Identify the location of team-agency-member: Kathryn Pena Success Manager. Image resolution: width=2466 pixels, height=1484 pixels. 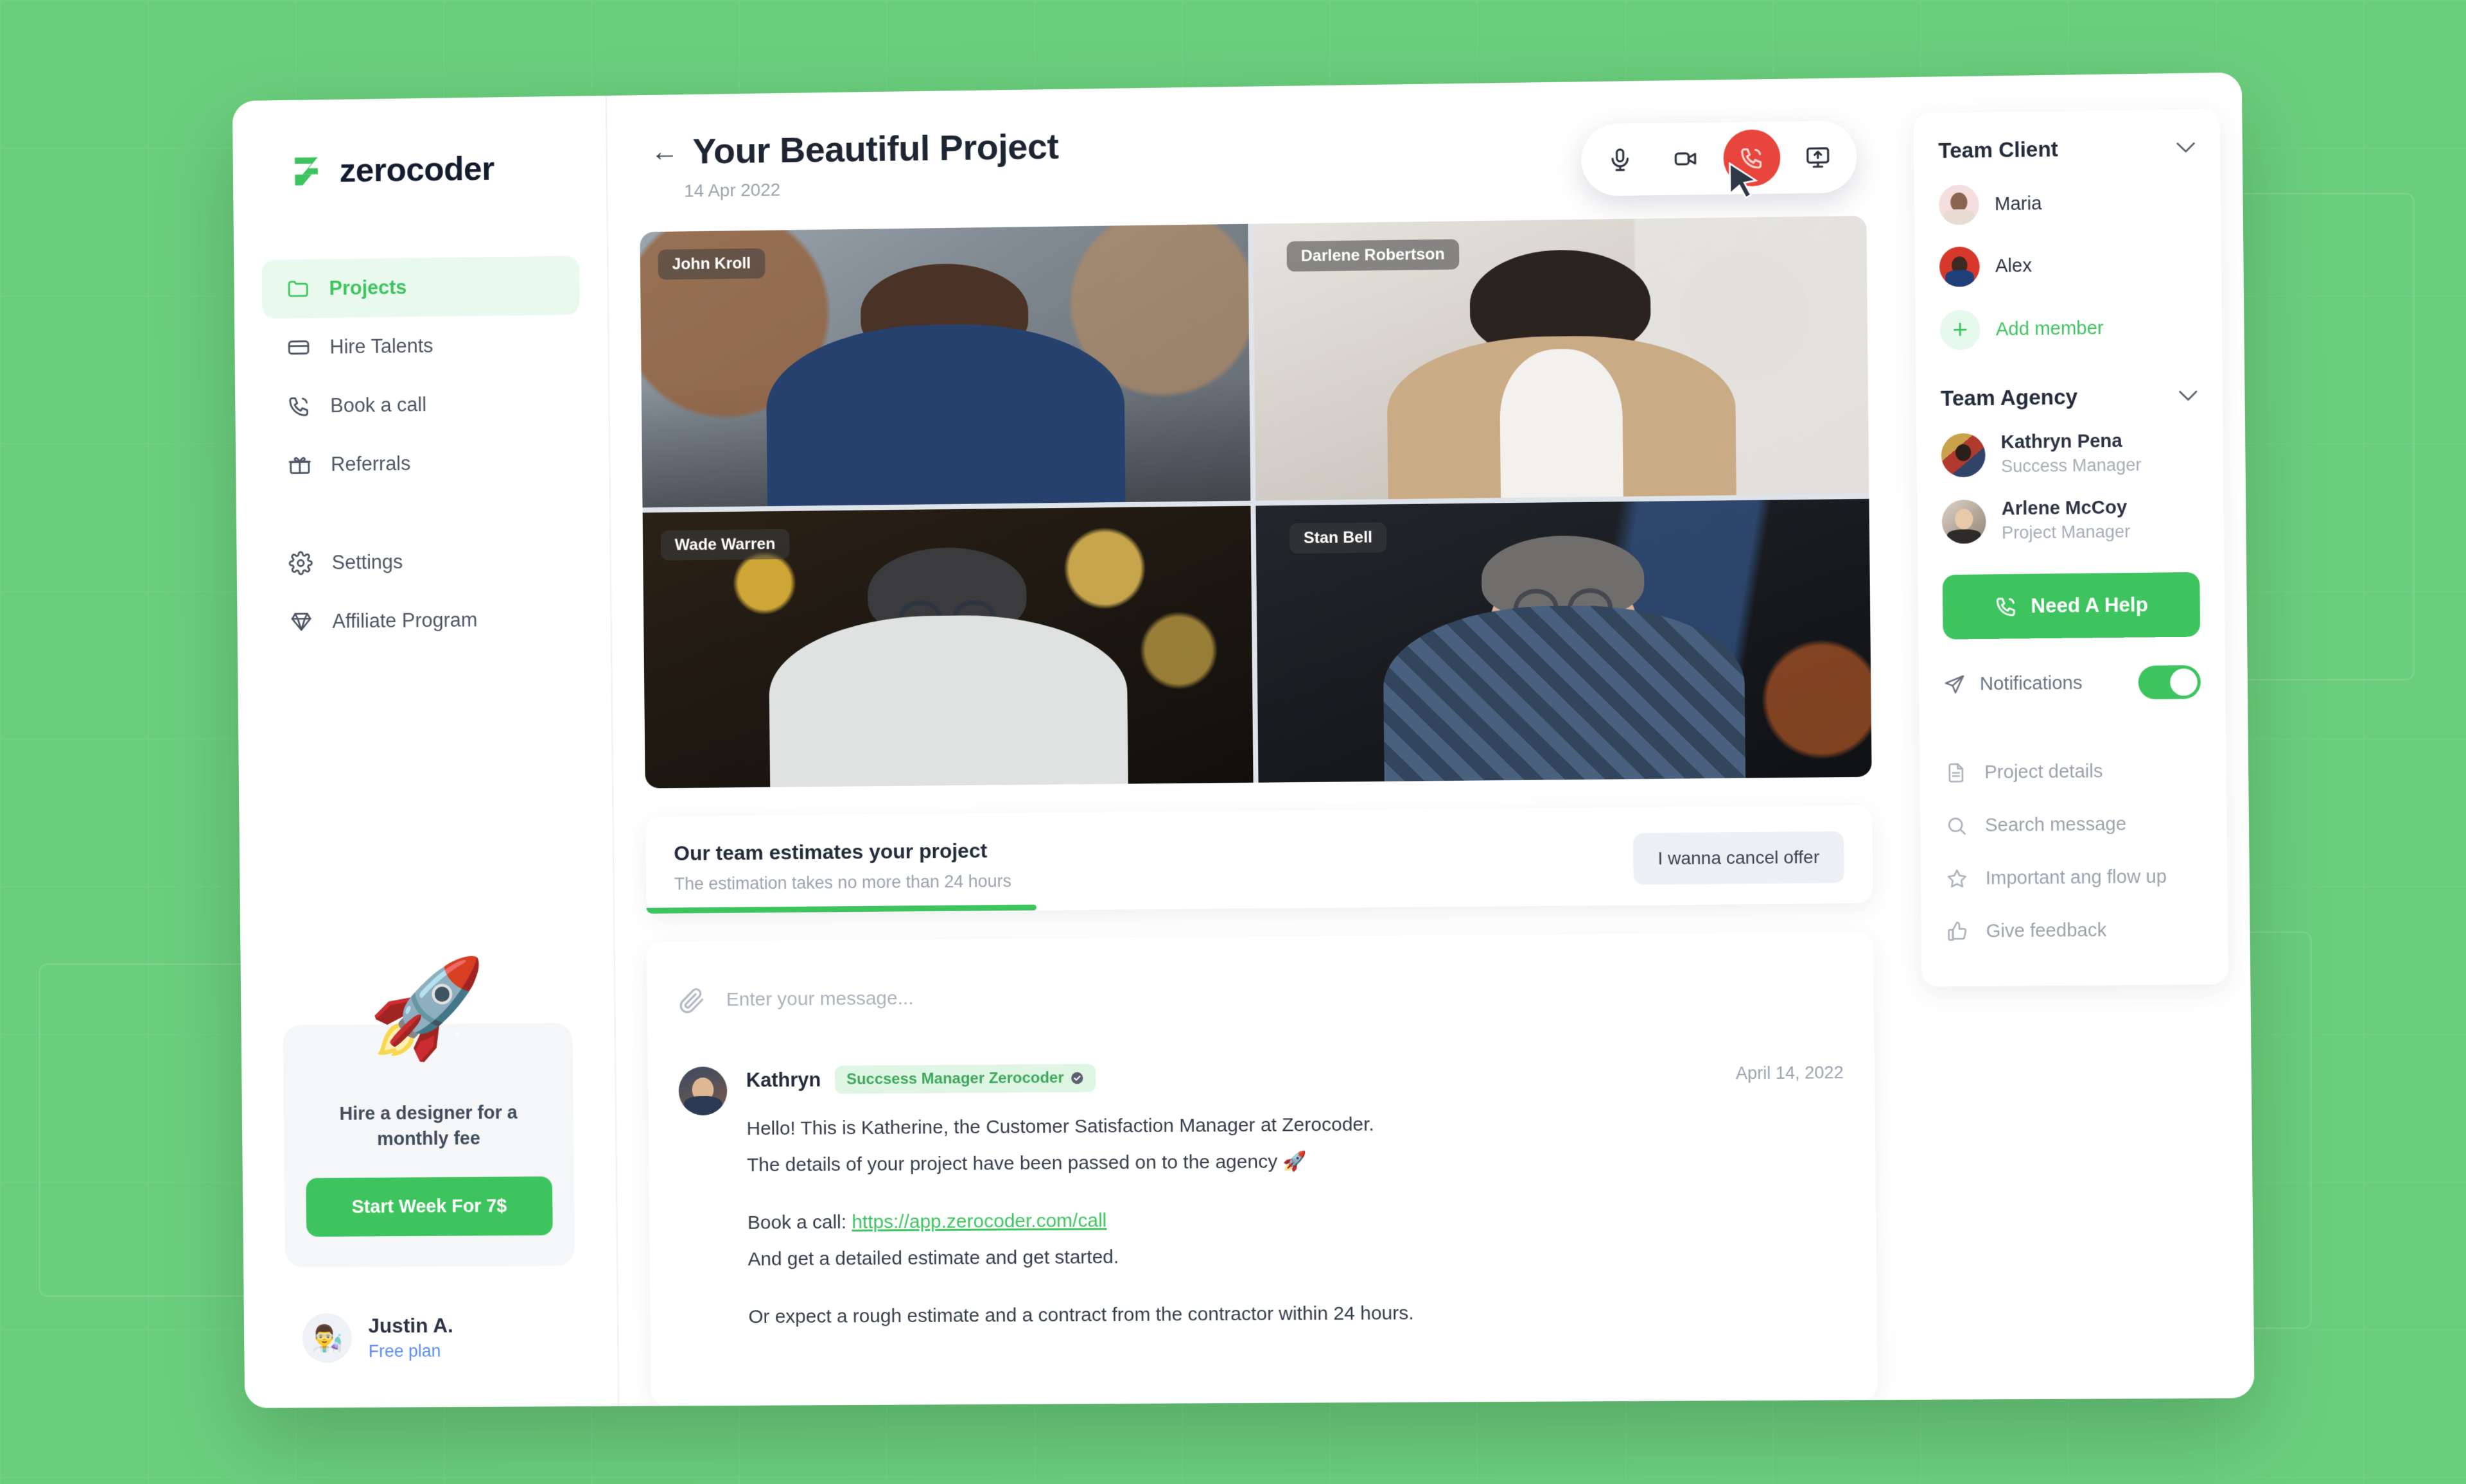
(2070, 453).